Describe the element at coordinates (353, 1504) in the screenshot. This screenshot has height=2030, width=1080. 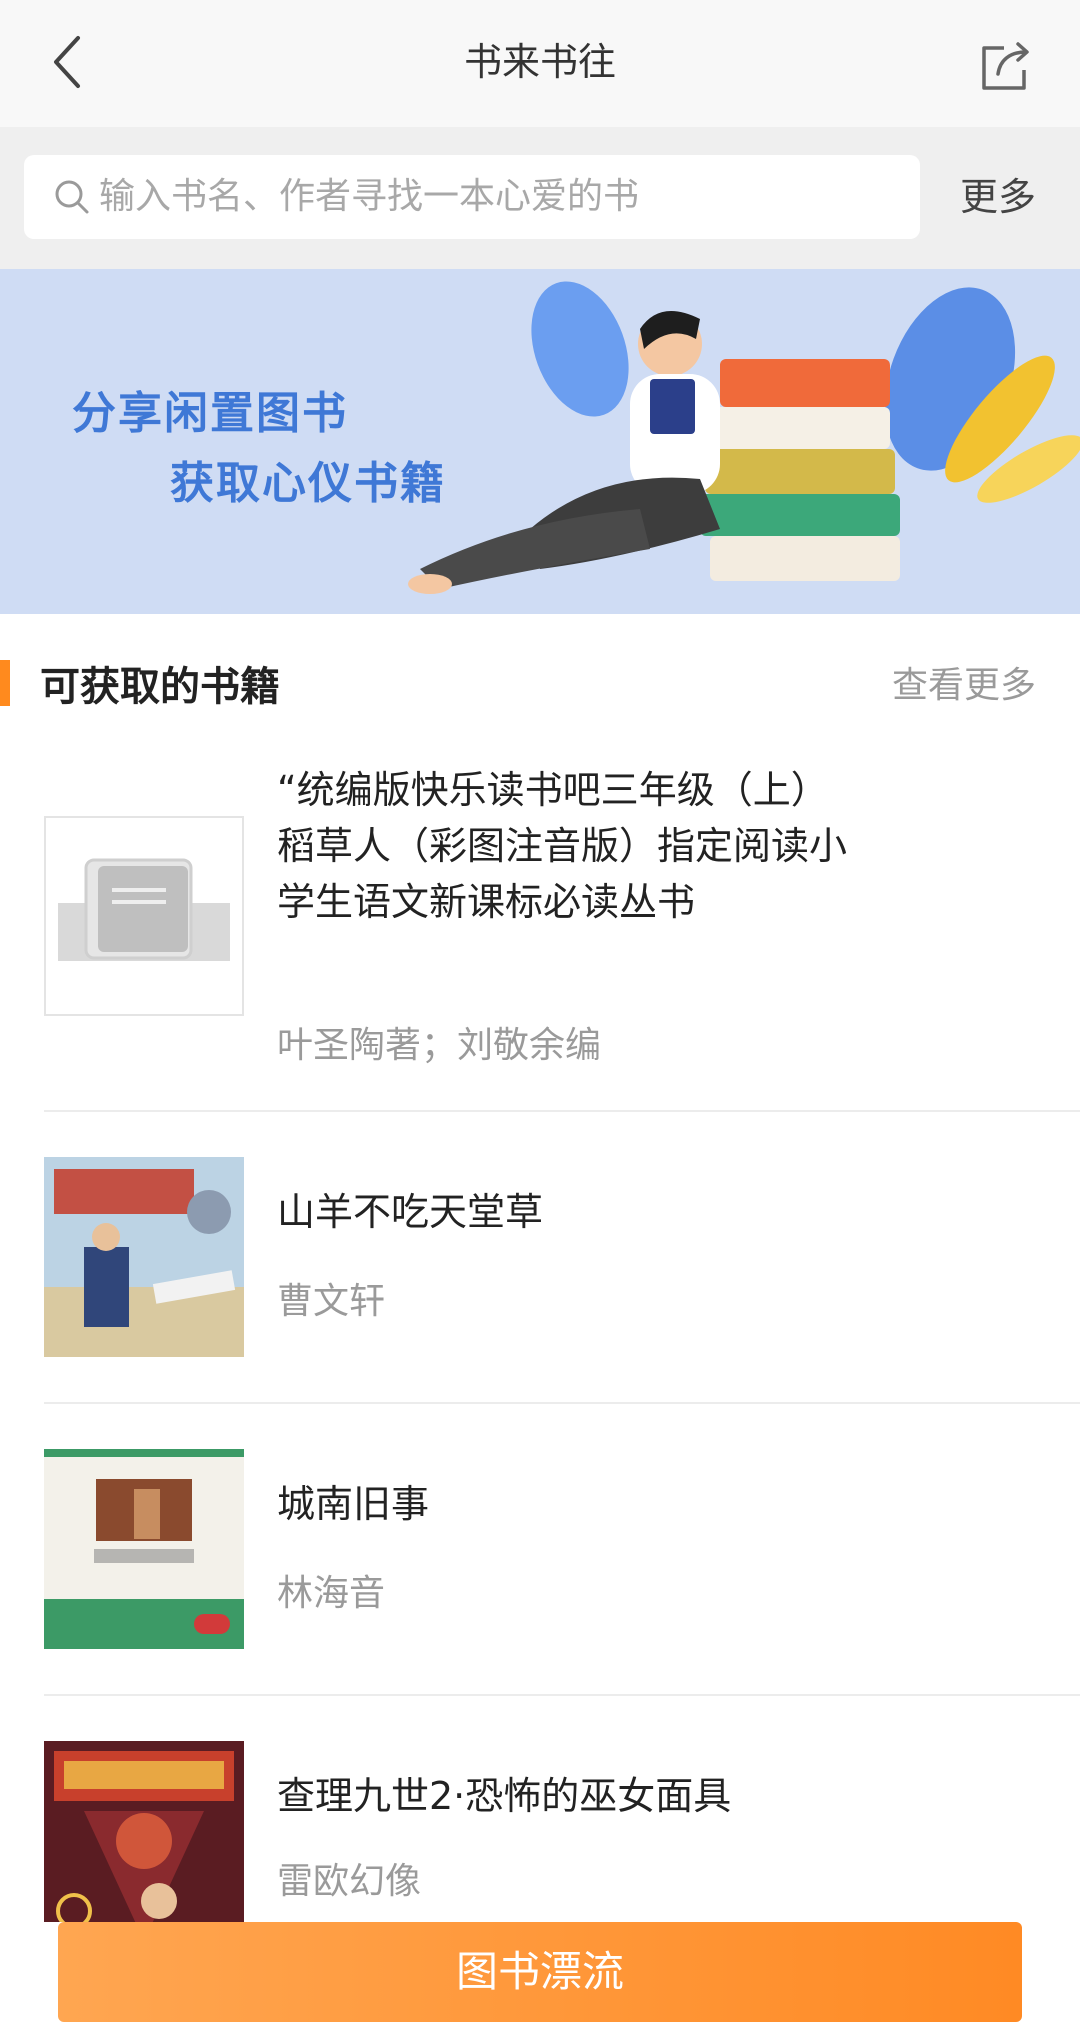
I see `book-title: 城南旧事` at that location.